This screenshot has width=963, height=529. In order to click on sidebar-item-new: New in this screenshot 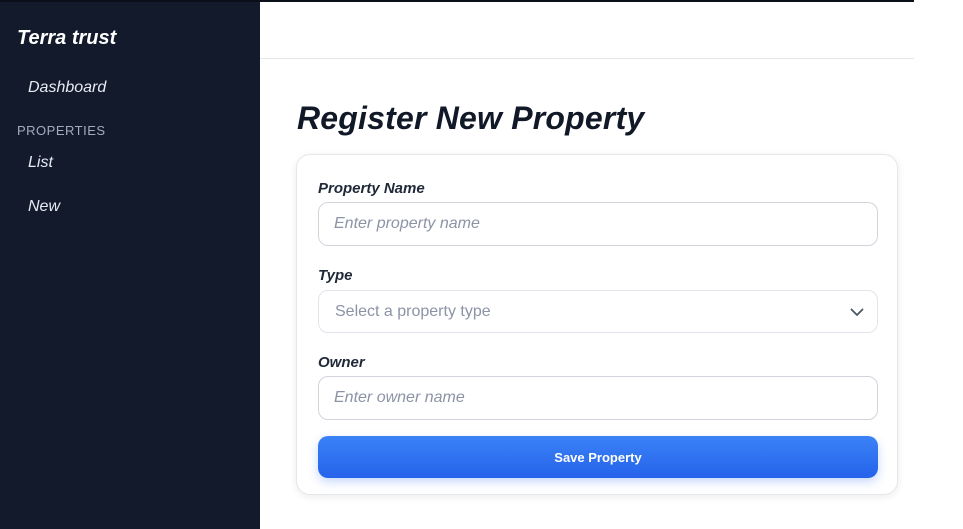, I will do `click(44, 207)`.